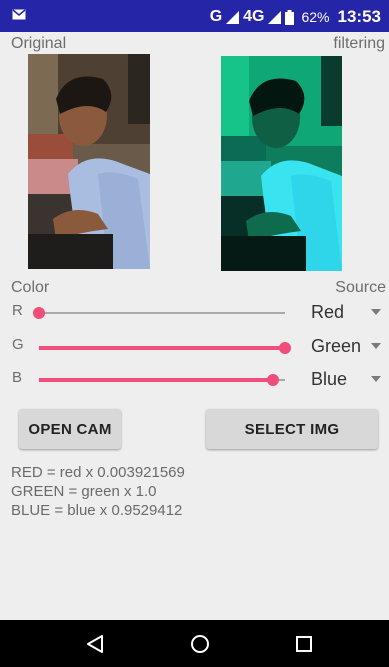 Image resolution: width=389 pixels, height=667 pixels. What do you see at coordinates (346, 312) in the screenshot?
I see `r-source-select: Red` at bounding box center [346, 312].